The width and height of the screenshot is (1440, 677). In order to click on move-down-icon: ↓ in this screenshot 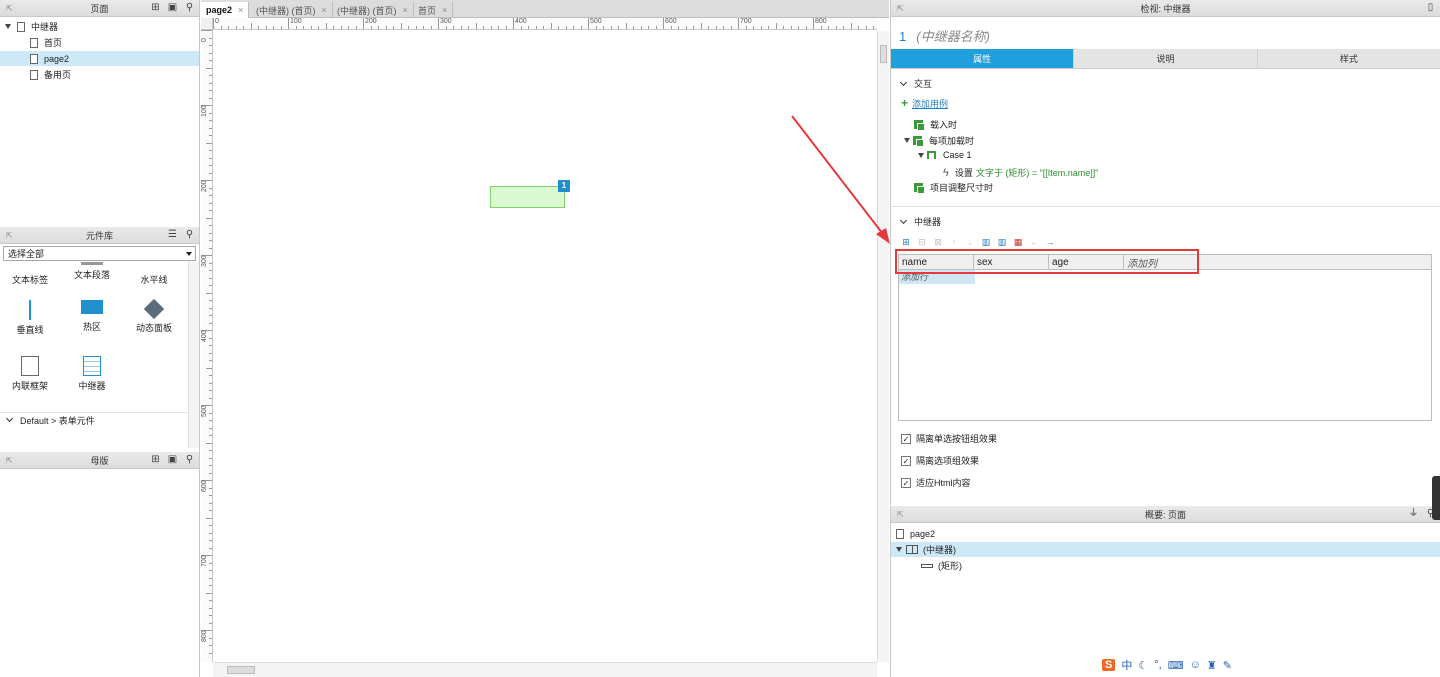, I will do `click(970, 242)`.